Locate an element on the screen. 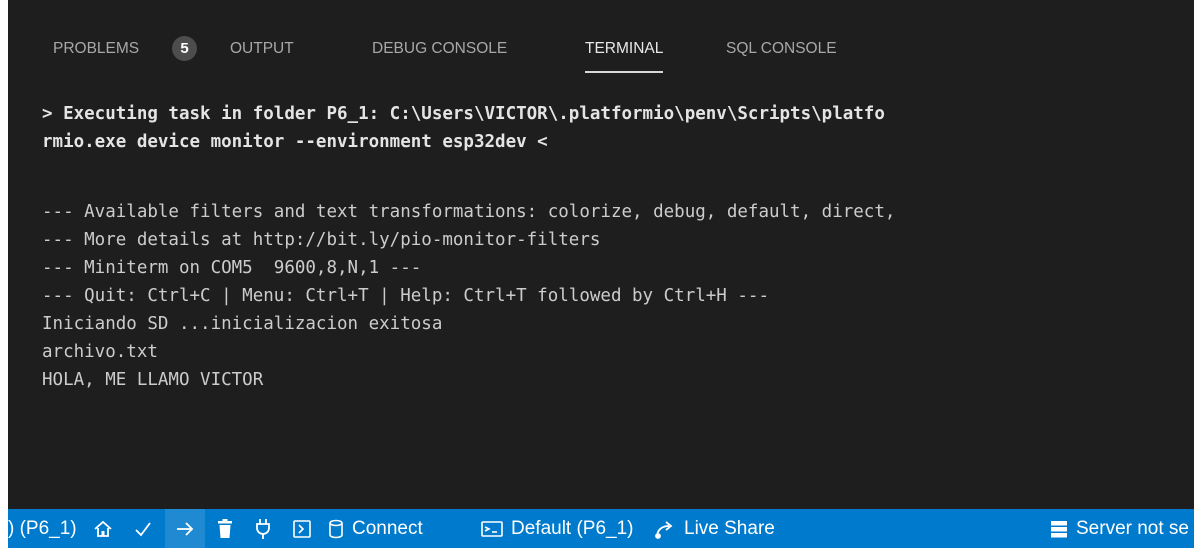  terminal-line: HOLA, ME LLAMO VICTOR is located at coordinates (153, 380).